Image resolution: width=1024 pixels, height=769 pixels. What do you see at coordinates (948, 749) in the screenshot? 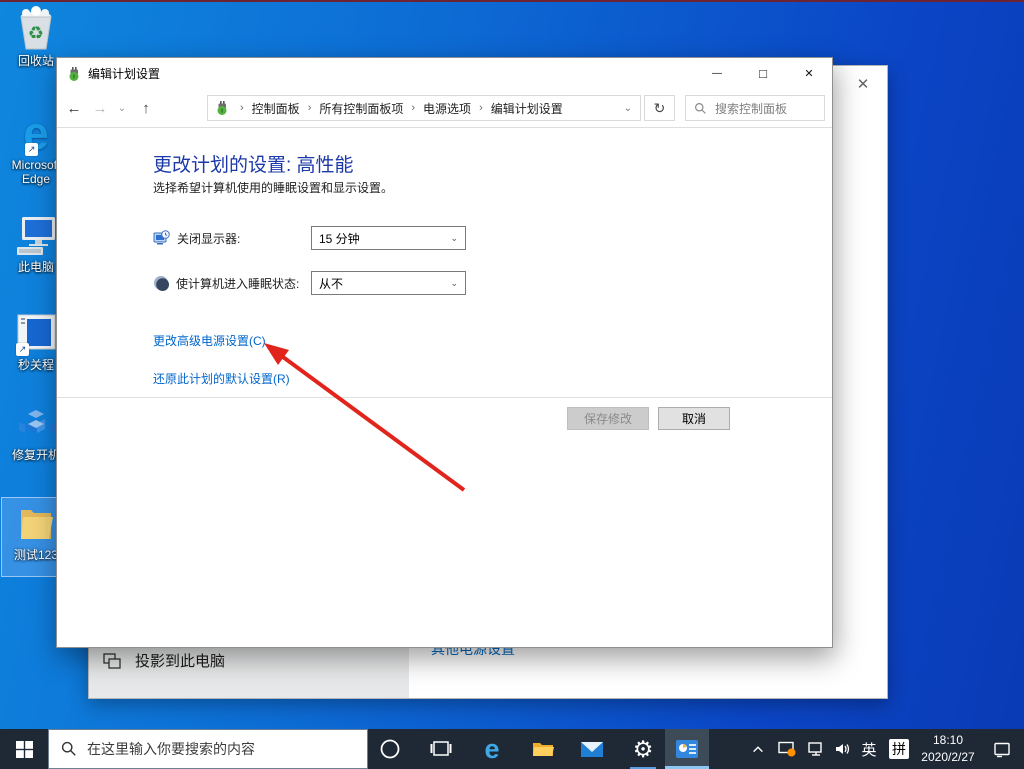
I see `tray-clock: 18:10 2020/2/27` at bounding box center [948, 749].